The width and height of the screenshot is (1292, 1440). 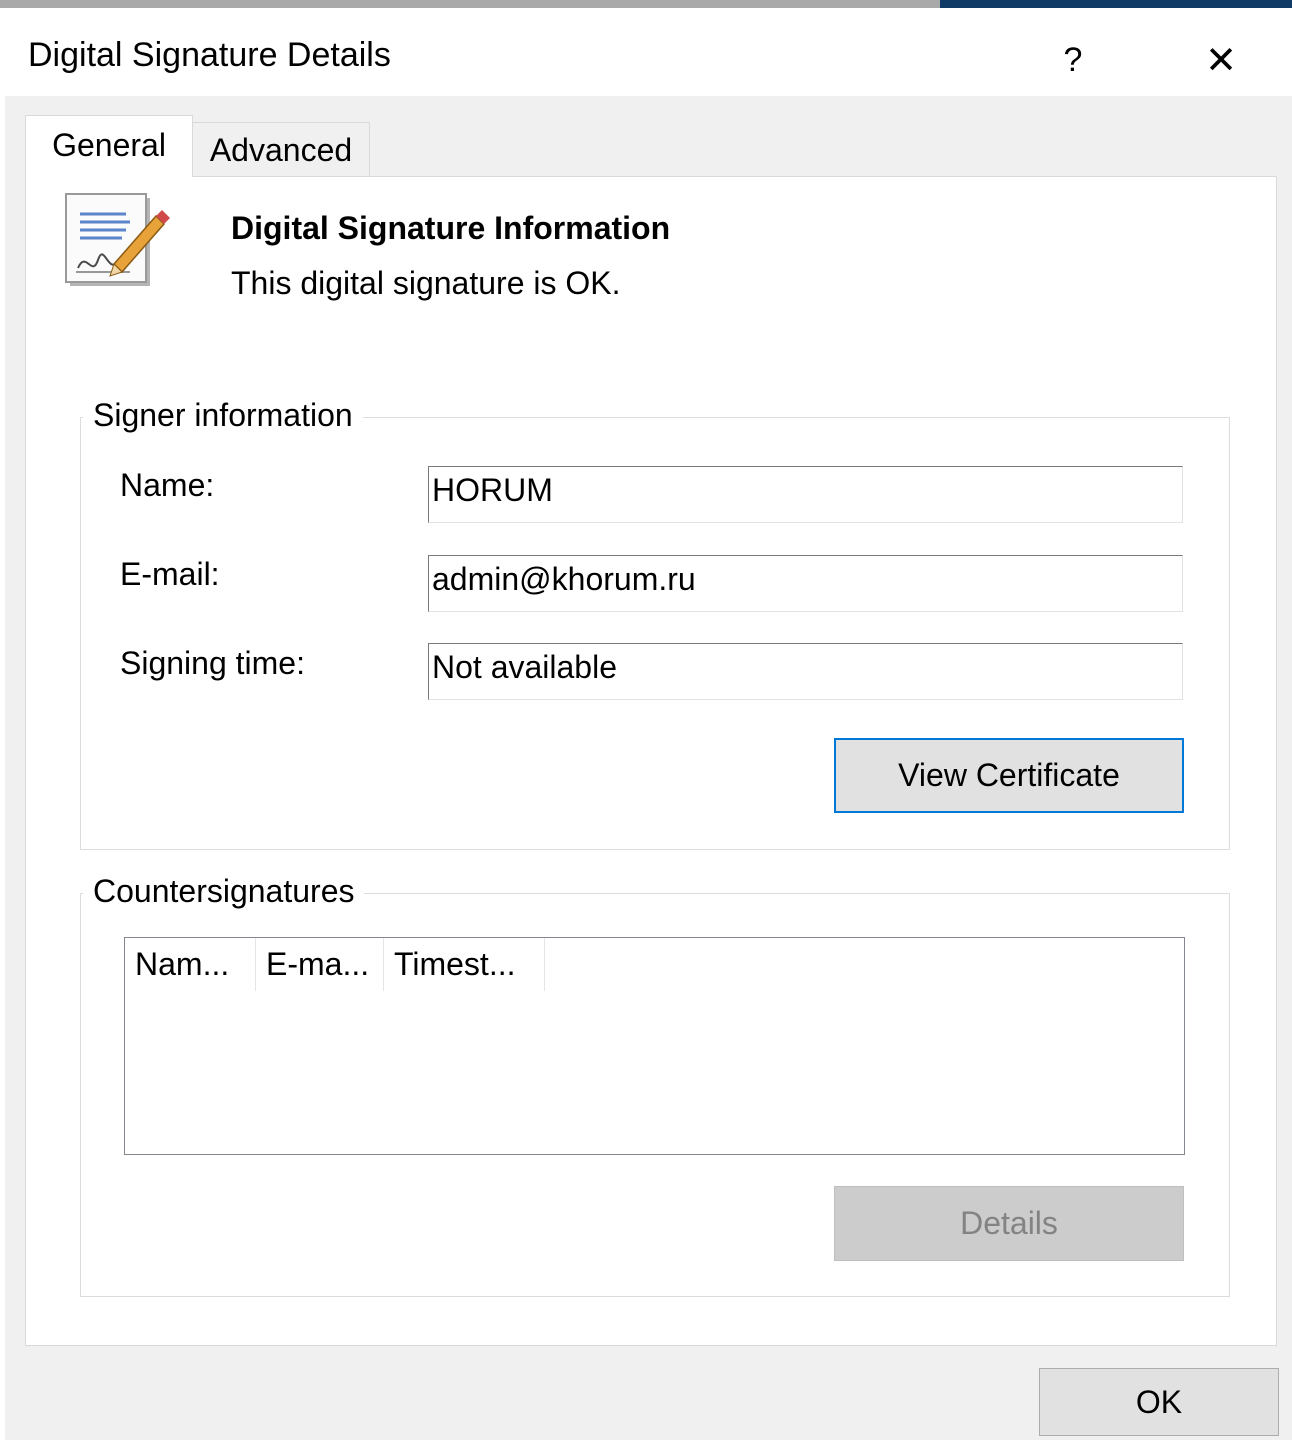 I want to click on close-button: ✕, so click(x=1221, y=60).